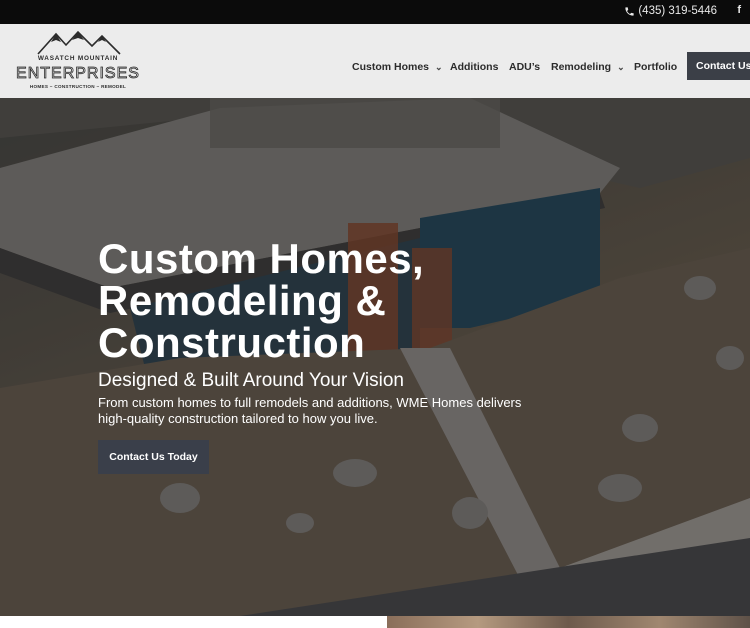 The width and height of the screenshot is (750, 628). I want to click on phone-number: (435) 319-5446, so click(677, 11).